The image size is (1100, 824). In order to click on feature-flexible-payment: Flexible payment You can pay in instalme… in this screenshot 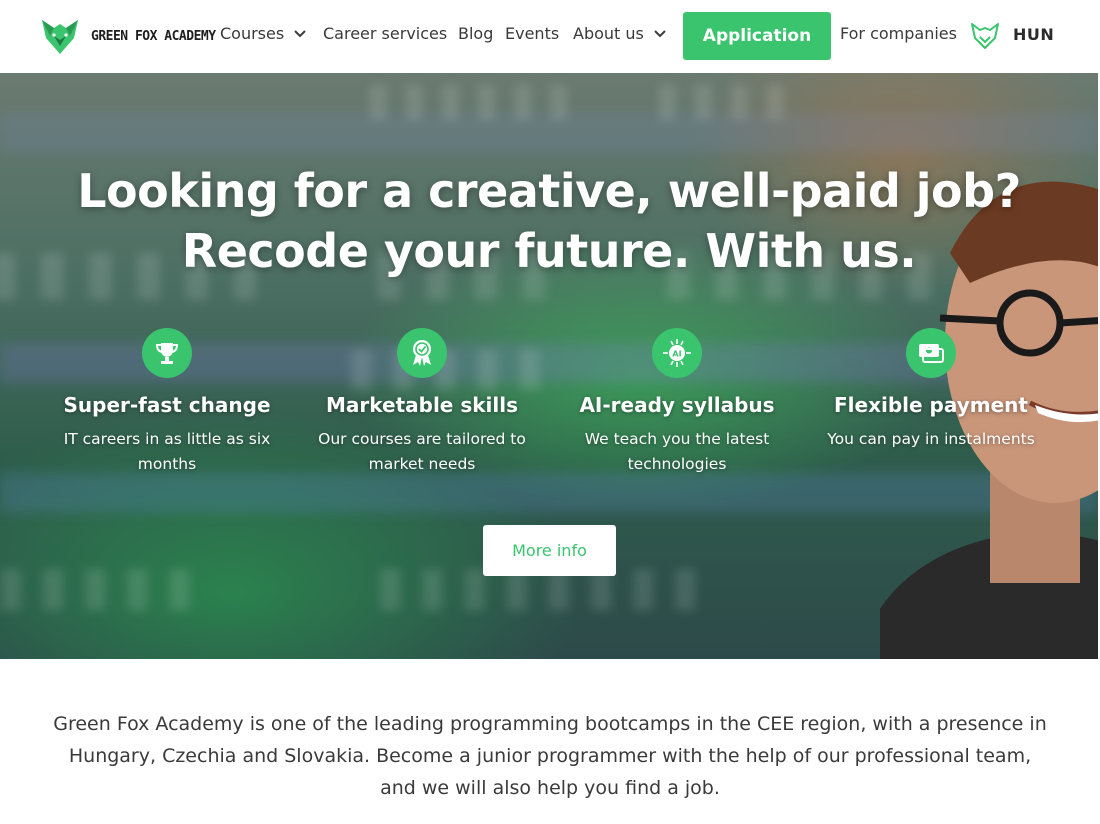, I will do `click(931, 390)`.